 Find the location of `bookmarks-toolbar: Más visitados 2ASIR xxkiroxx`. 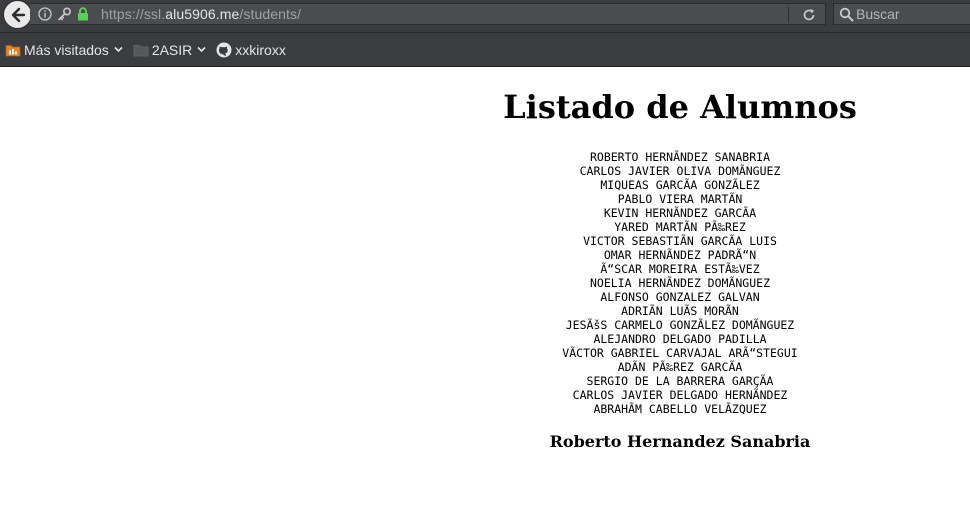

bookmarks-toolbar: Más visitados 2ASIR xxkiroxx is located at coordinates (485, 50).